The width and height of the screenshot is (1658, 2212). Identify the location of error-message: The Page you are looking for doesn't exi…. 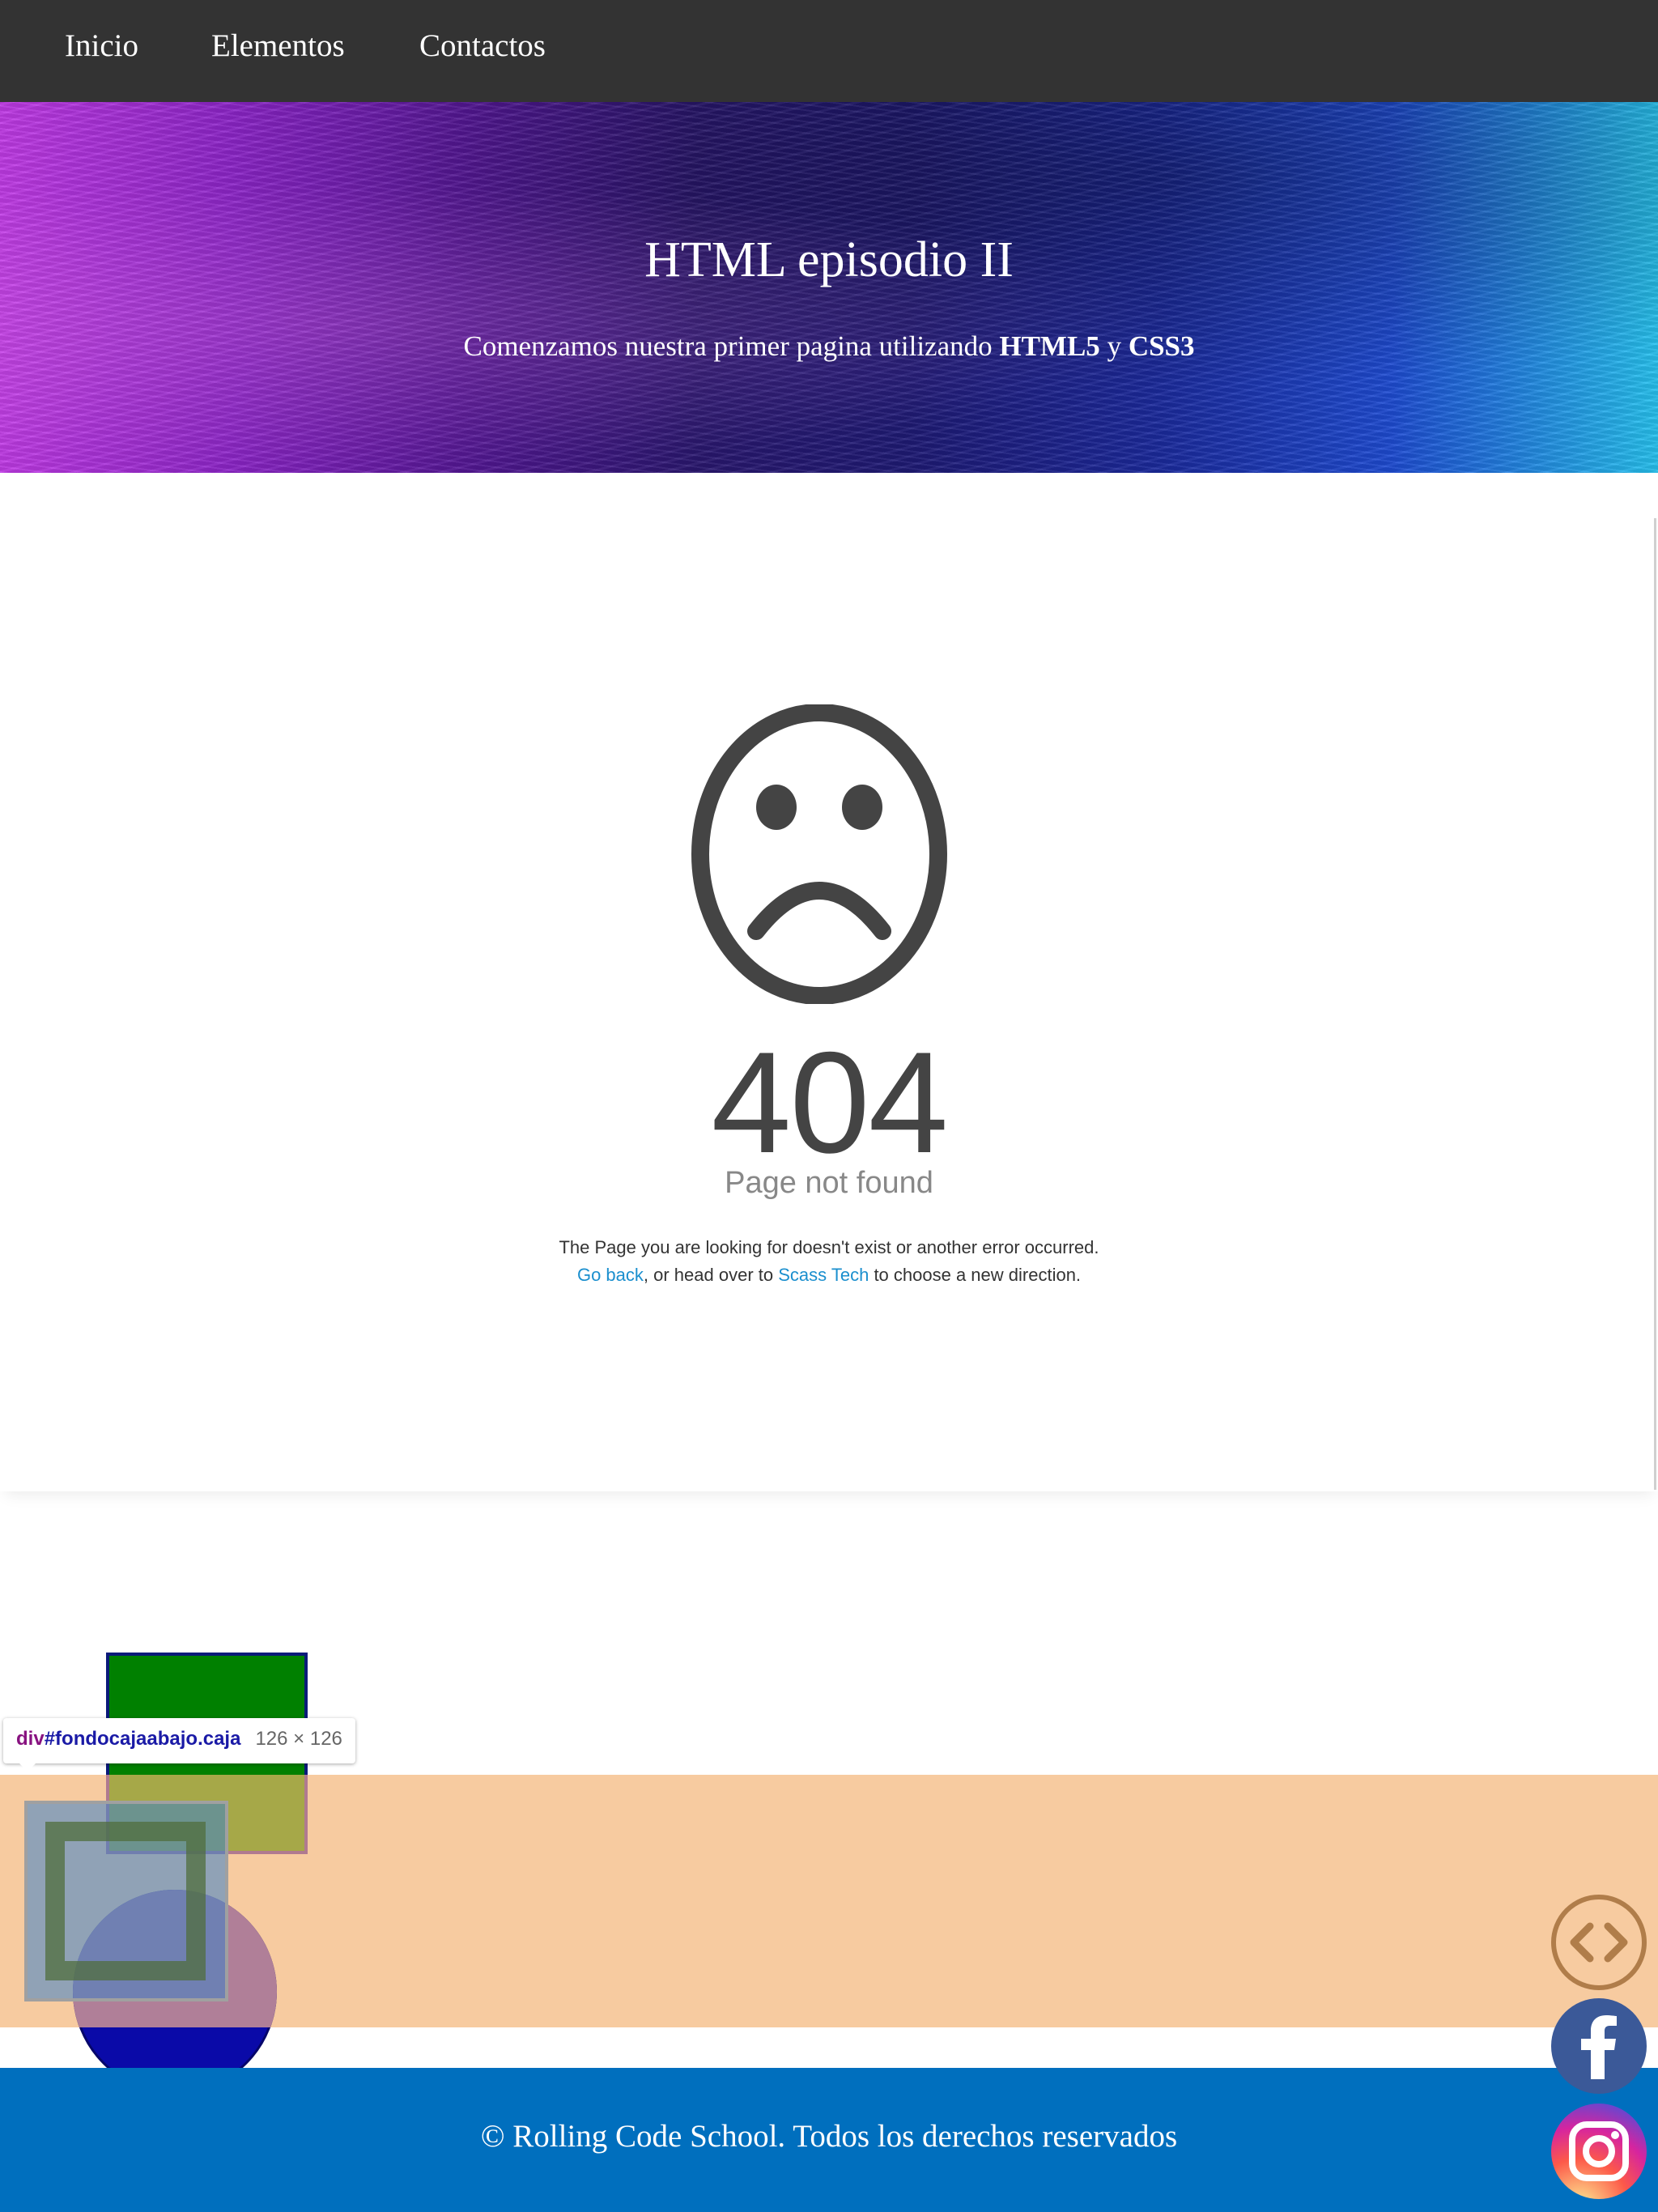
(829, 1247).